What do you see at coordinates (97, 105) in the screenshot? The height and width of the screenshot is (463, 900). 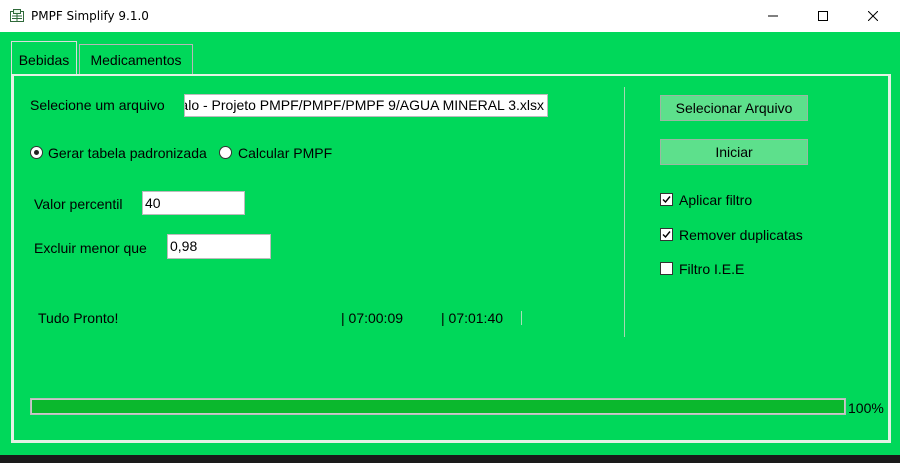 I see `file-label: Selecione um arquivo` at bounding box center [97, 105].